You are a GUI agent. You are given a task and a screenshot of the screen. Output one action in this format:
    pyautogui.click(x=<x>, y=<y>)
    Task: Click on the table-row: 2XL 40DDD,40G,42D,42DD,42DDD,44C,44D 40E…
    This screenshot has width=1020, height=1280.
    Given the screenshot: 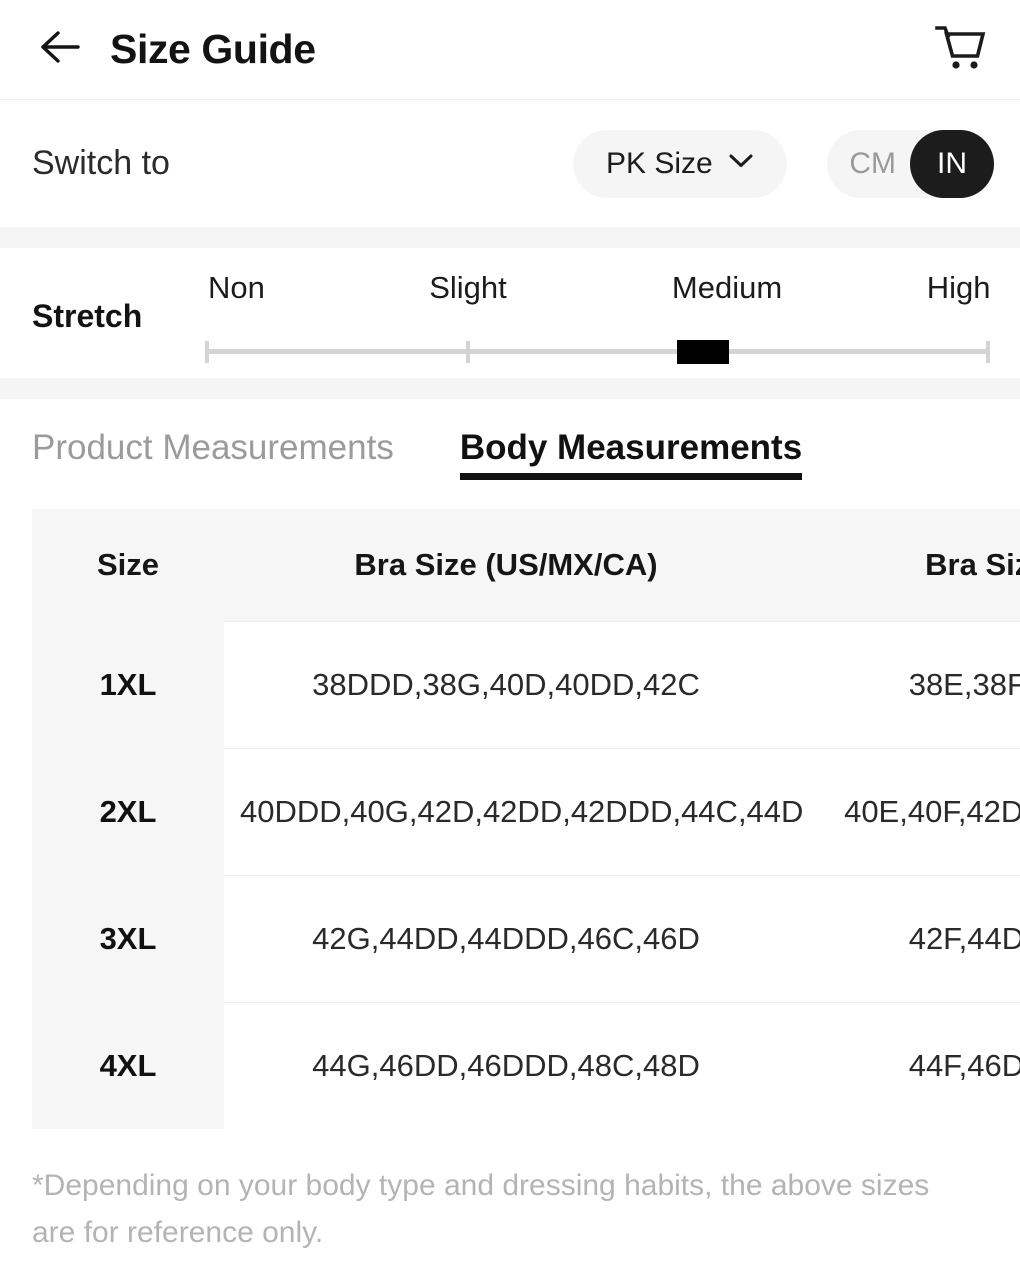 What is the action you would take?
    pyautogui.click(x=526, y=811)
    